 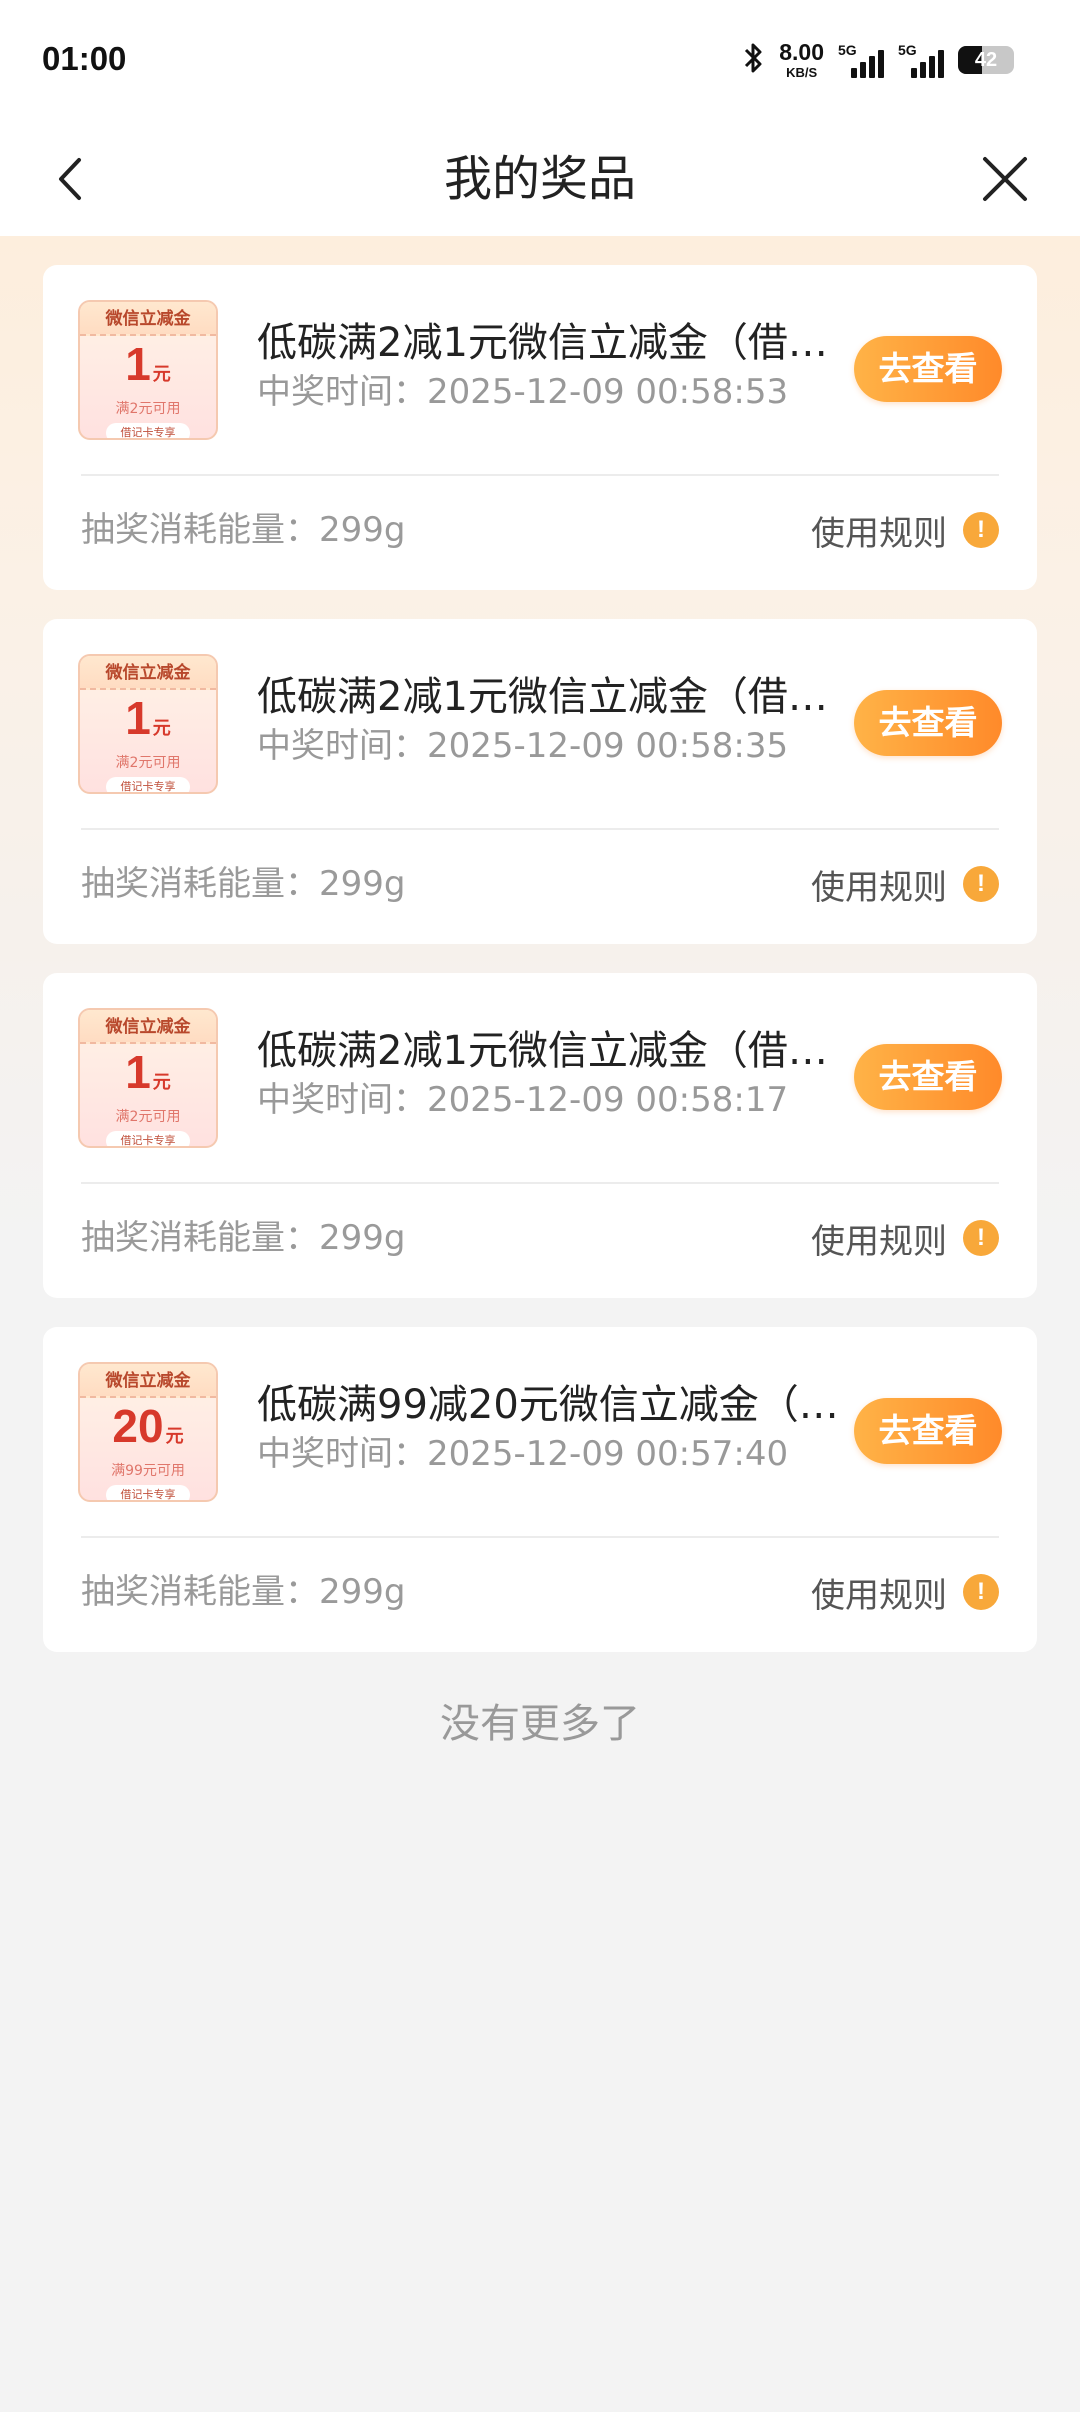 I want to click on close-icon, so click(x=1005, y=179).